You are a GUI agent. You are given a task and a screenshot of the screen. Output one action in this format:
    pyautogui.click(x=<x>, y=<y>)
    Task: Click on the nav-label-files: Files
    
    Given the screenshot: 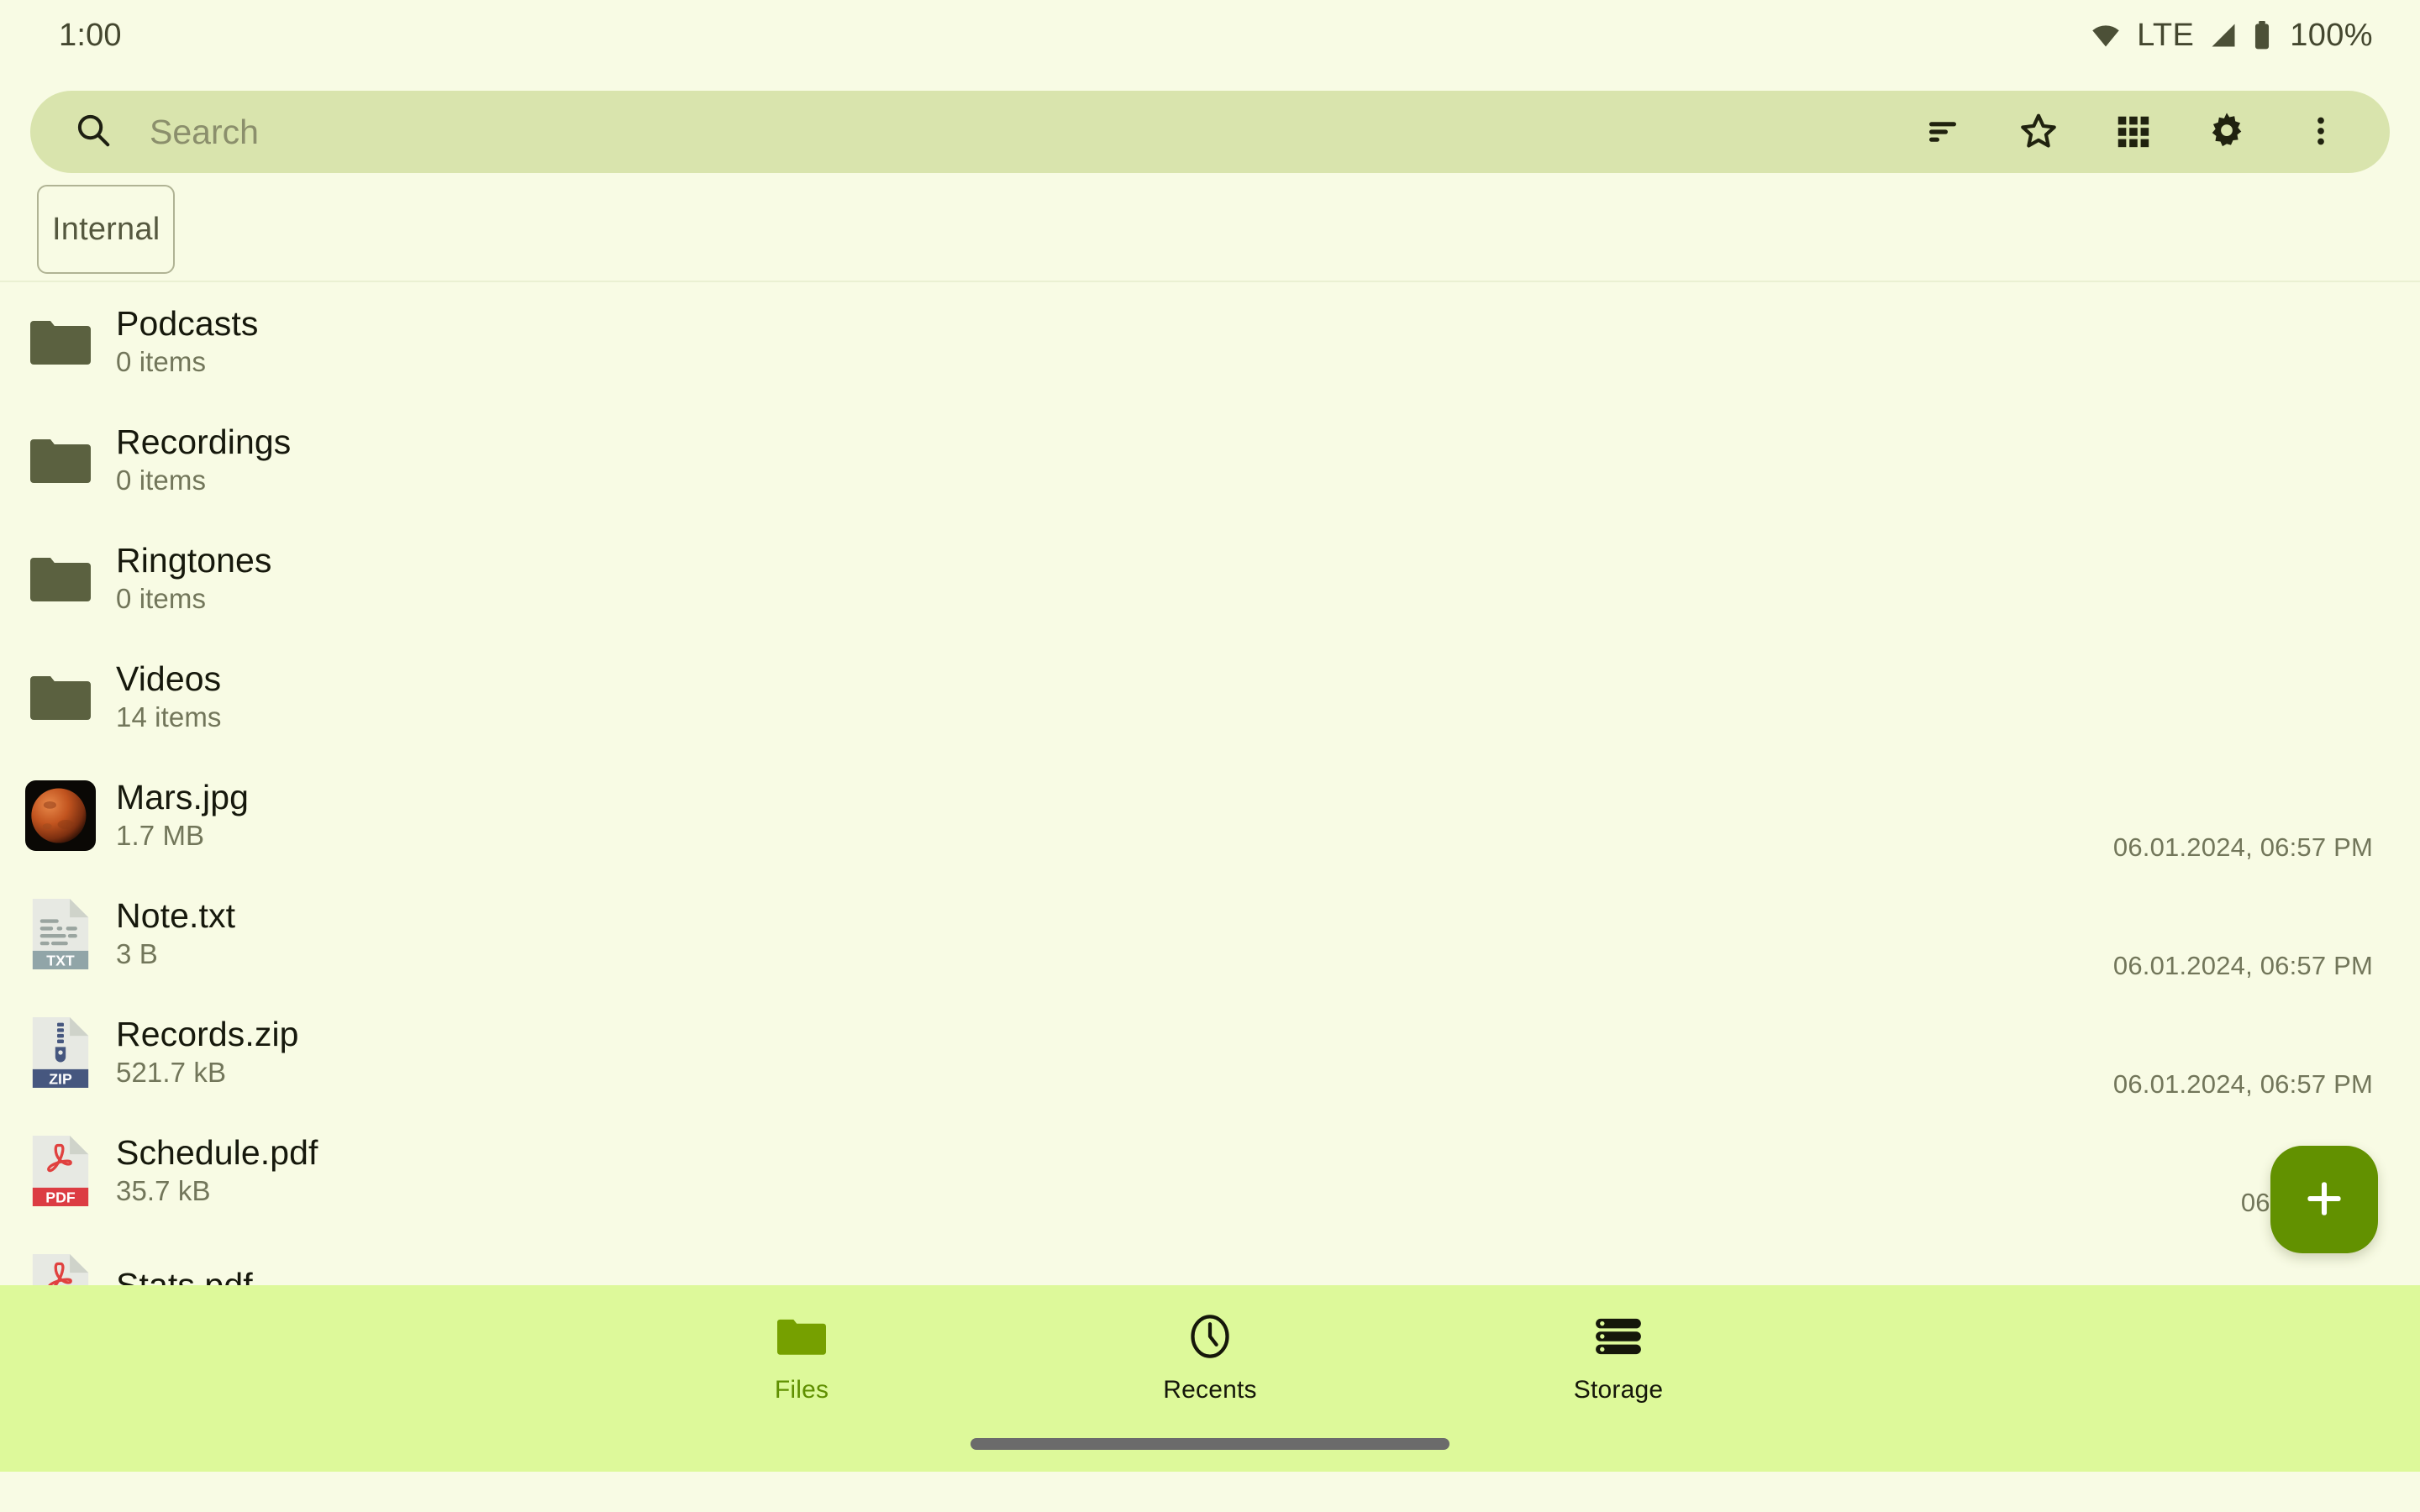 What is the action you would take?
    pyautogui.click(x=801, y=1390)
    